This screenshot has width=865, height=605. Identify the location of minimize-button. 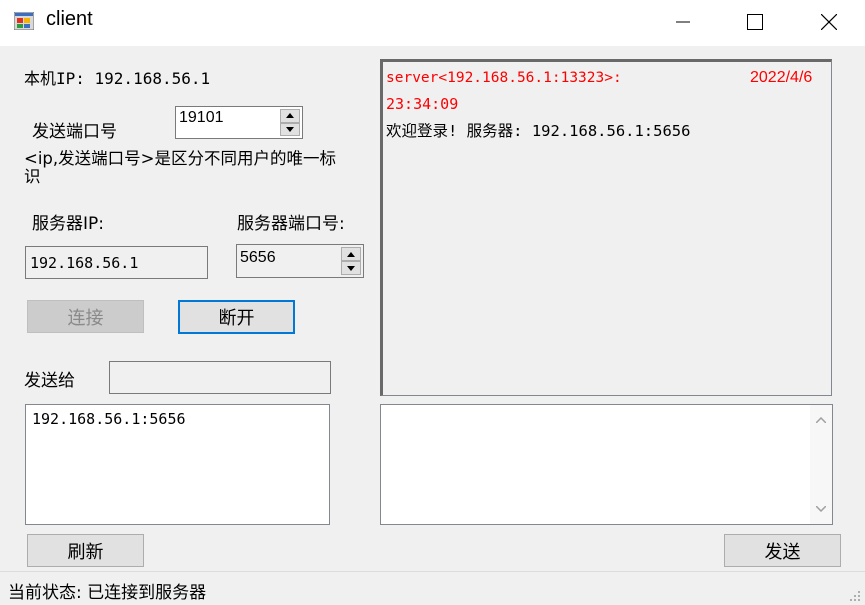
(683, 22).